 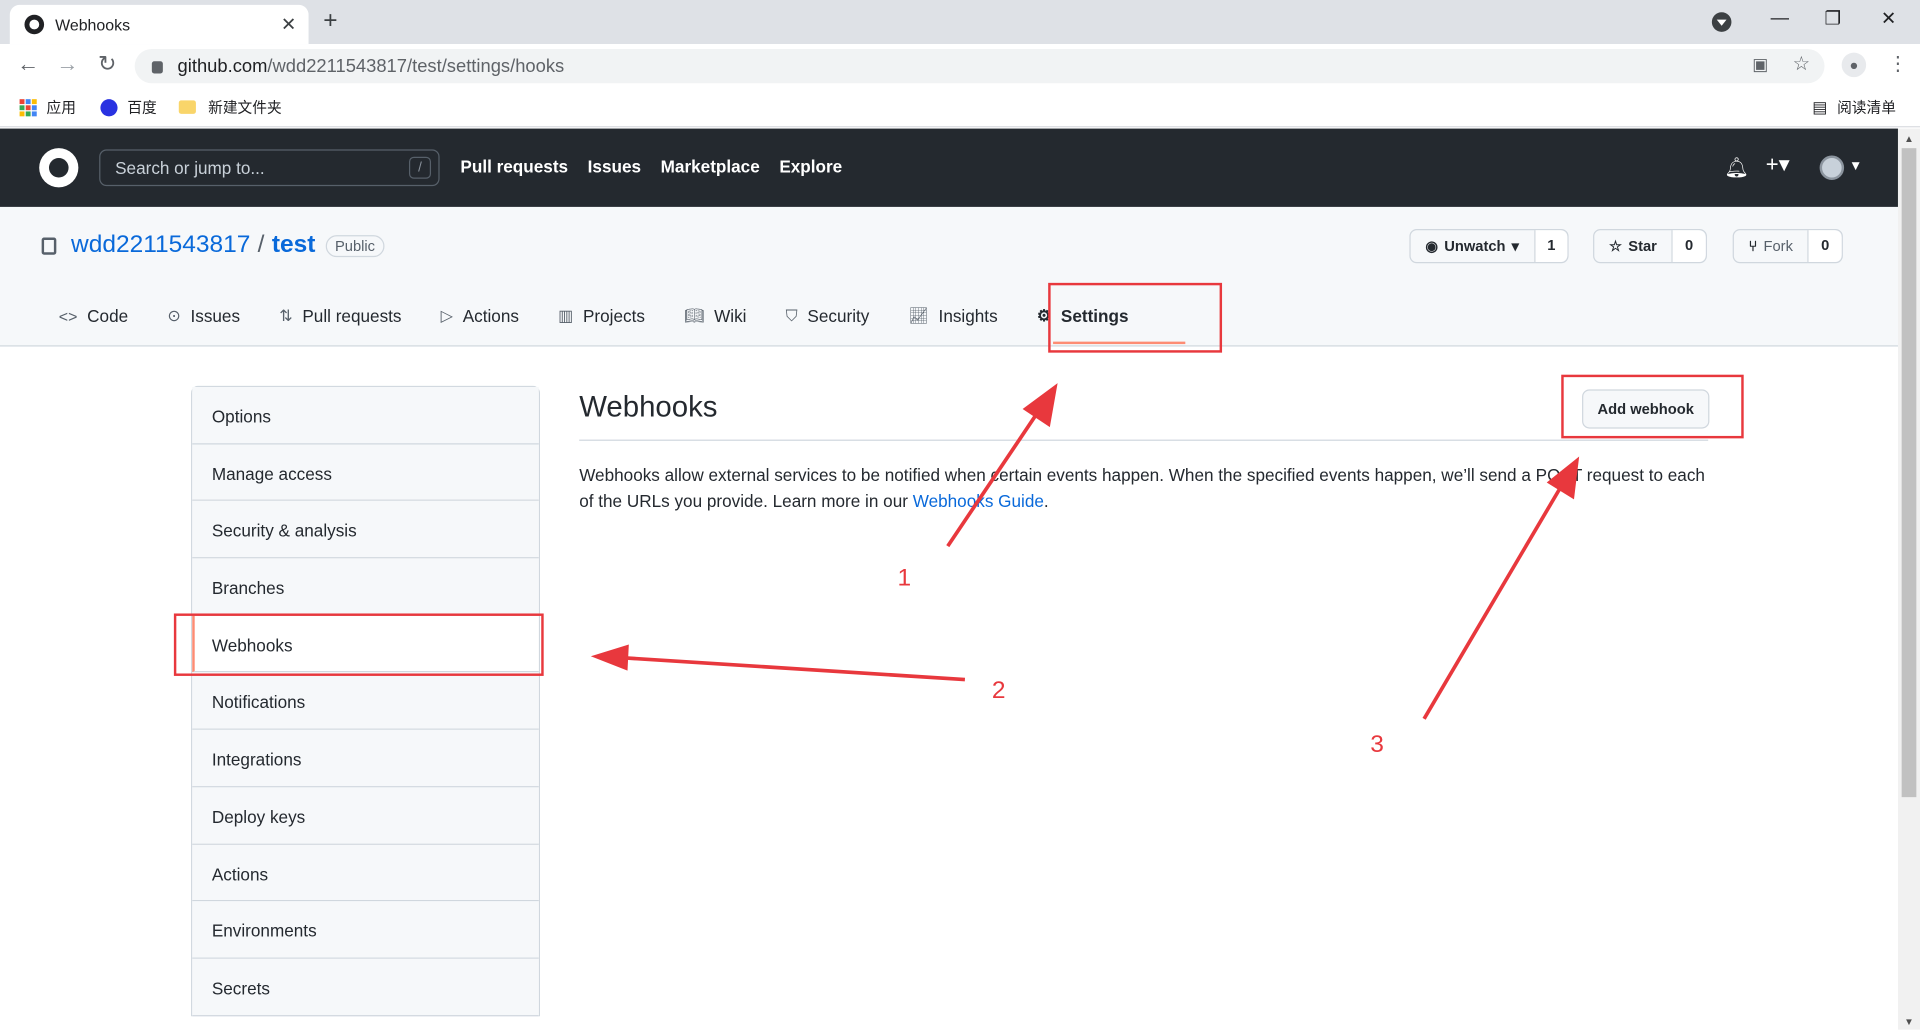 What do you see at coordinates (995, 475) in the screenshot?
I see `arrow-1-line` at bounding box center [995, 475].